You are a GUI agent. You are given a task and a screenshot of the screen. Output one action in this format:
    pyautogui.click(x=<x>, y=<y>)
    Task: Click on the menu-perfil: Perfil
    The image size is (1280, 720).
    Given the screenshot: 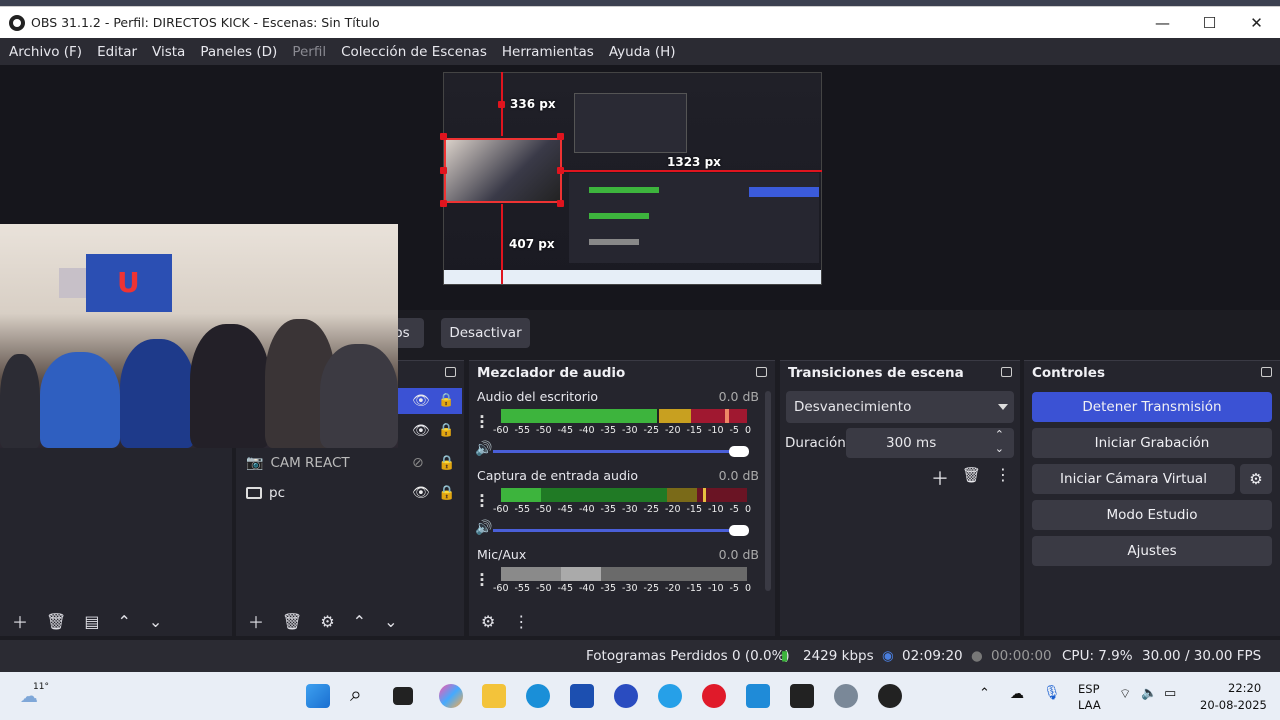 What is the action you would take?
    pyautogui.click(x=309, y=52)
    